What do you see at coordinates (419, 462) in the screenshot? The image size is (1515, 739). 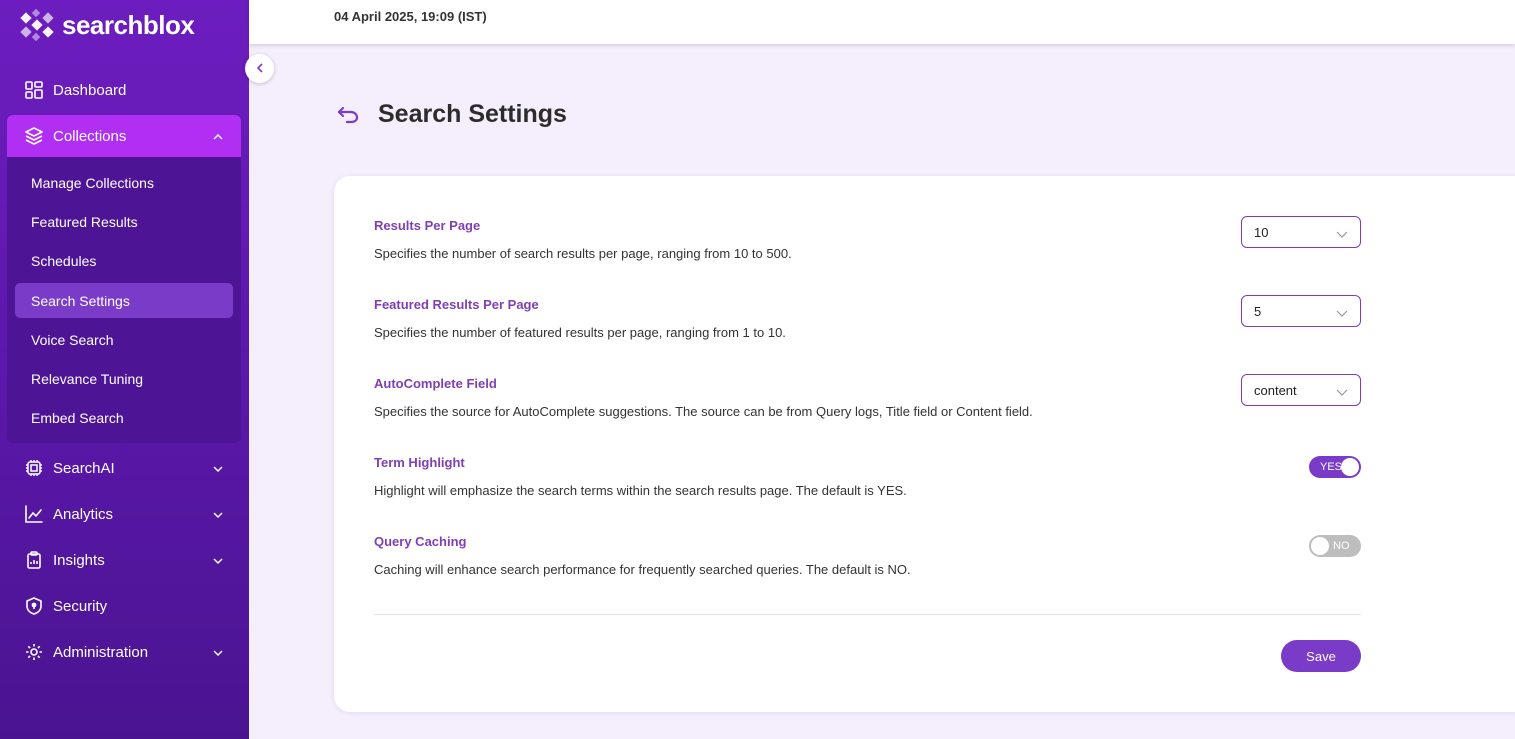 I see `setting-label: Term Highlight` at bounding box center [419, 462].